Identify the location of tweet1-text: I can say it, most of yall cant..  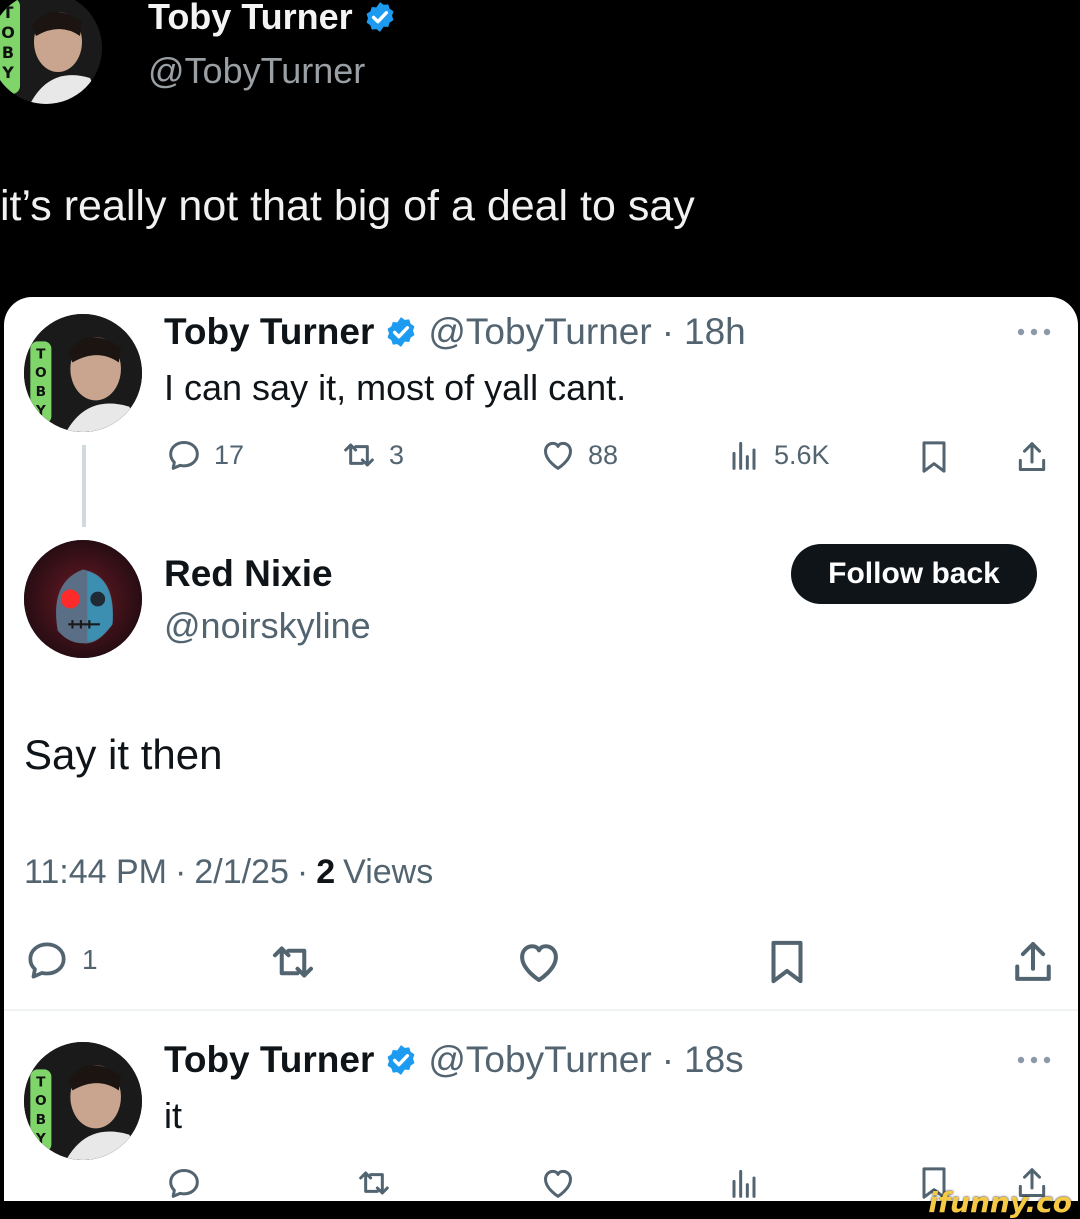
(395, 387).